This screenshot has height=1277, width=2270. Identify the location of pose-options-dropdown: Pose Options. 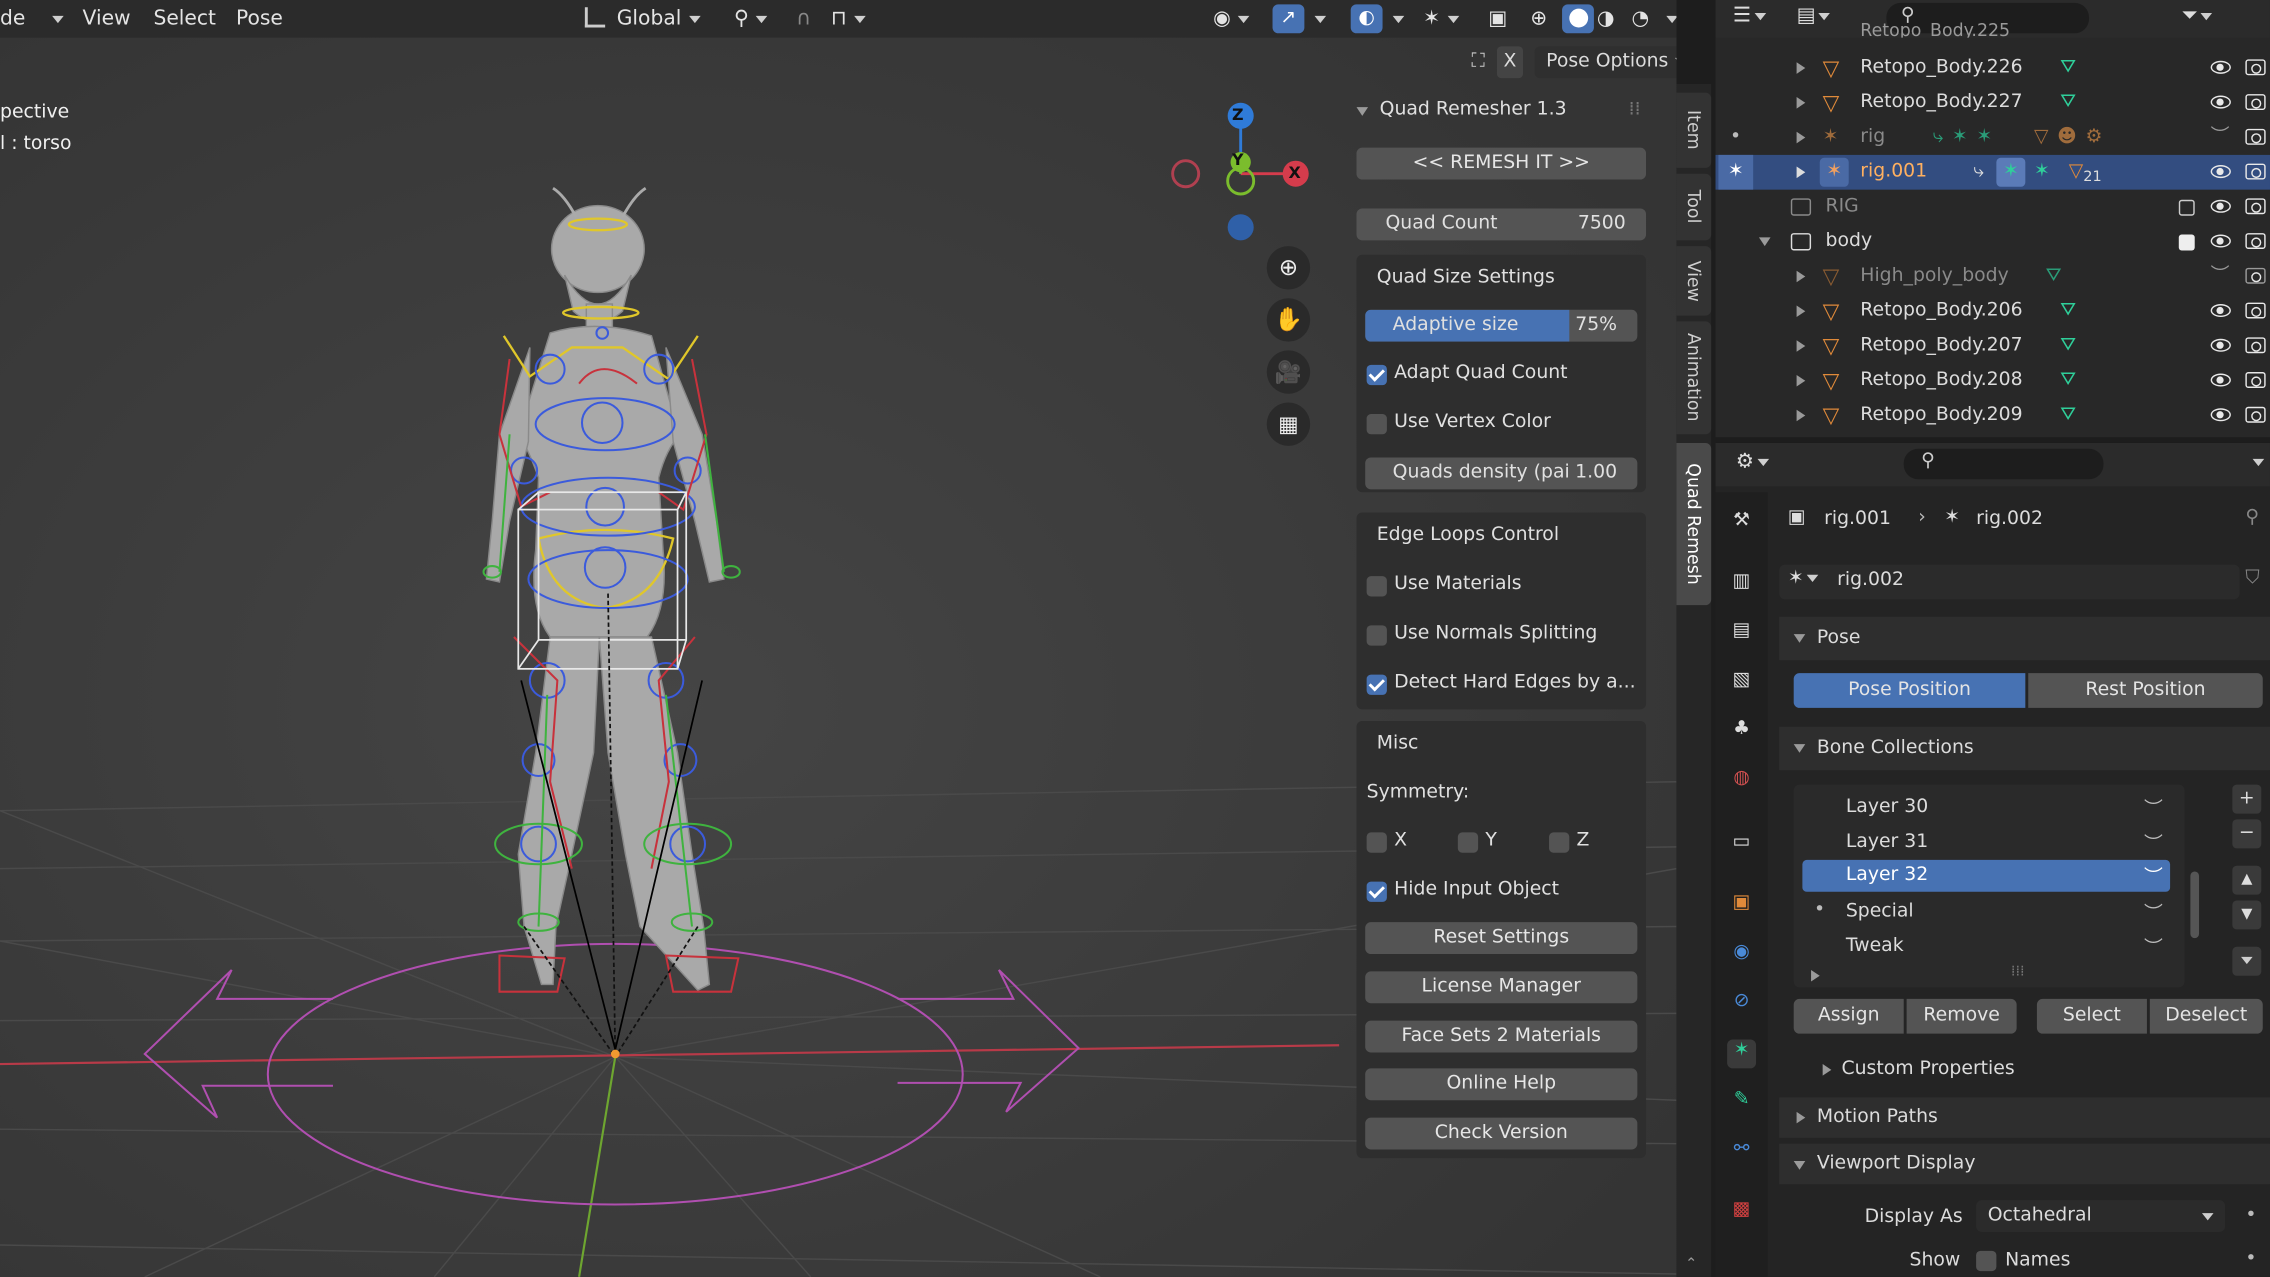
(1605, 62).